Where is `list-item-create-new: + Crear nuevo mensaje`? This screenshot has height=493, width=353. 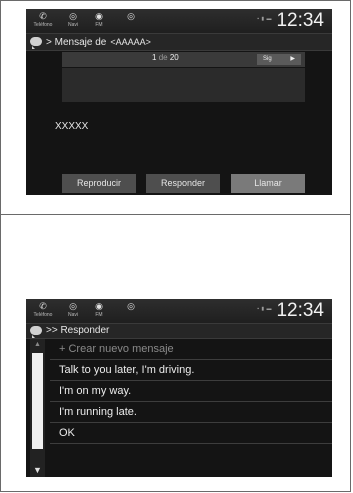 list-item-create-new: + Crear nuevo mensaje is located at coordinates (191, 349).